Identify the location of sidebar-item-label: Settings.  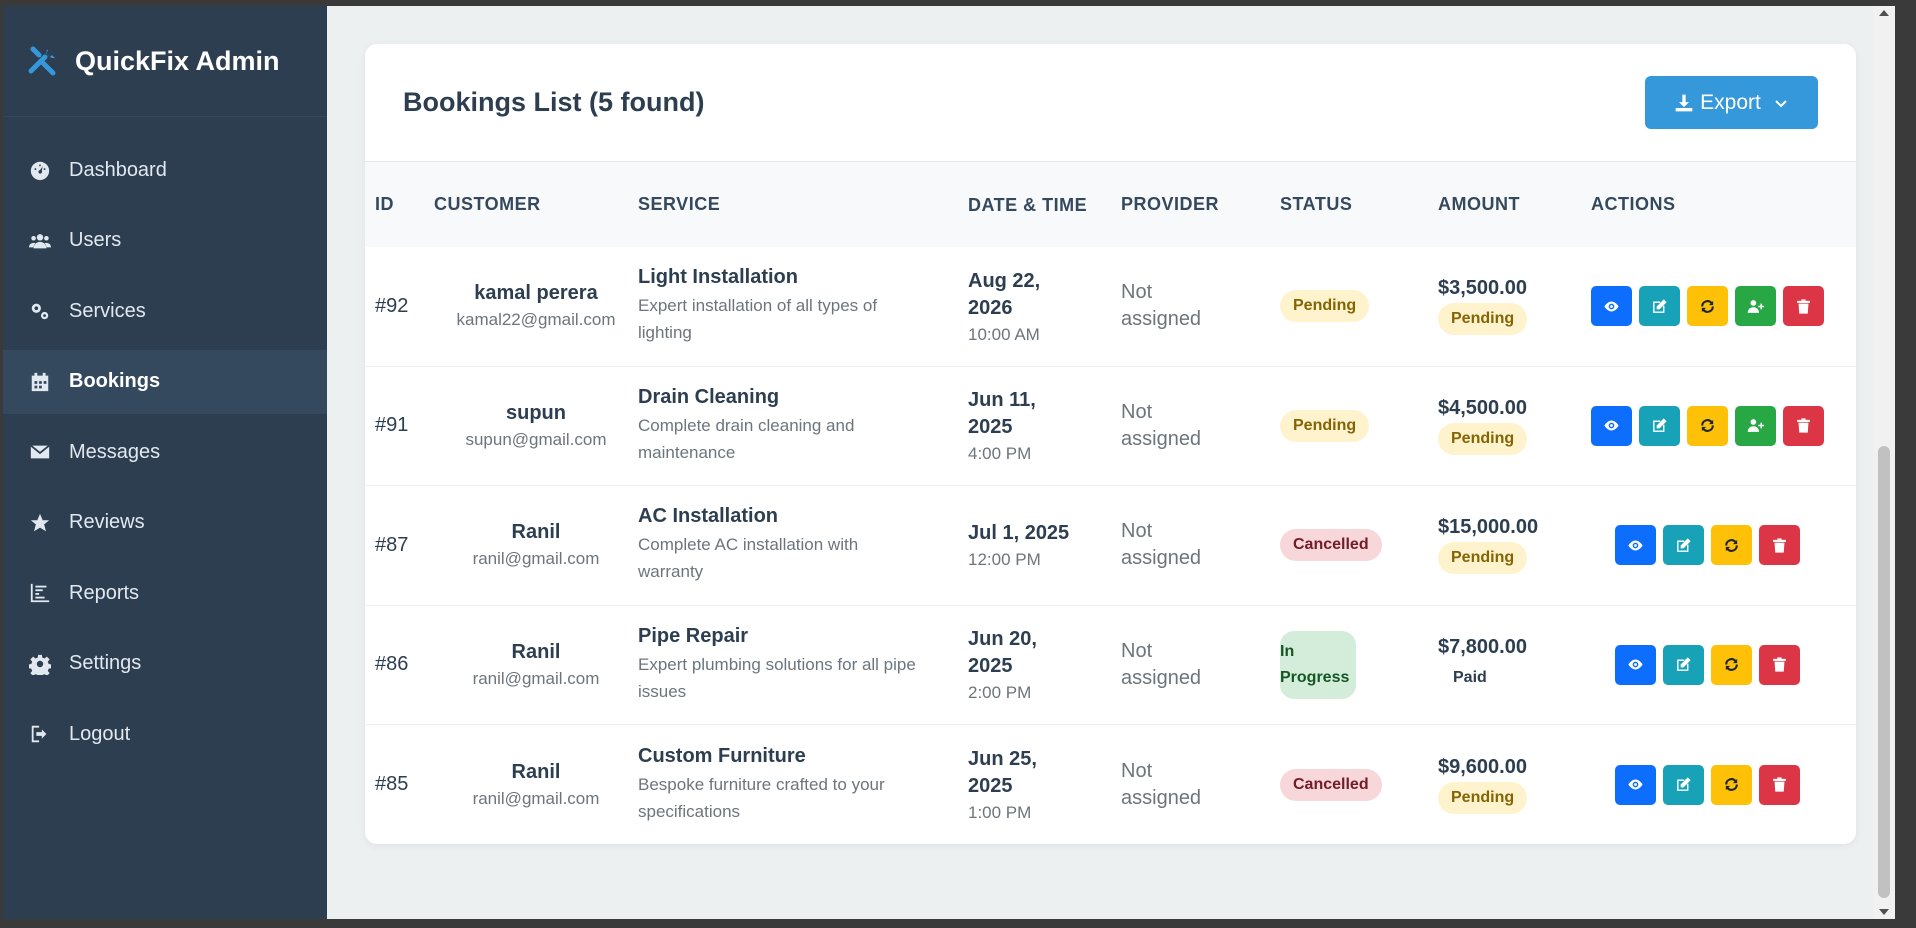
(105, 663).